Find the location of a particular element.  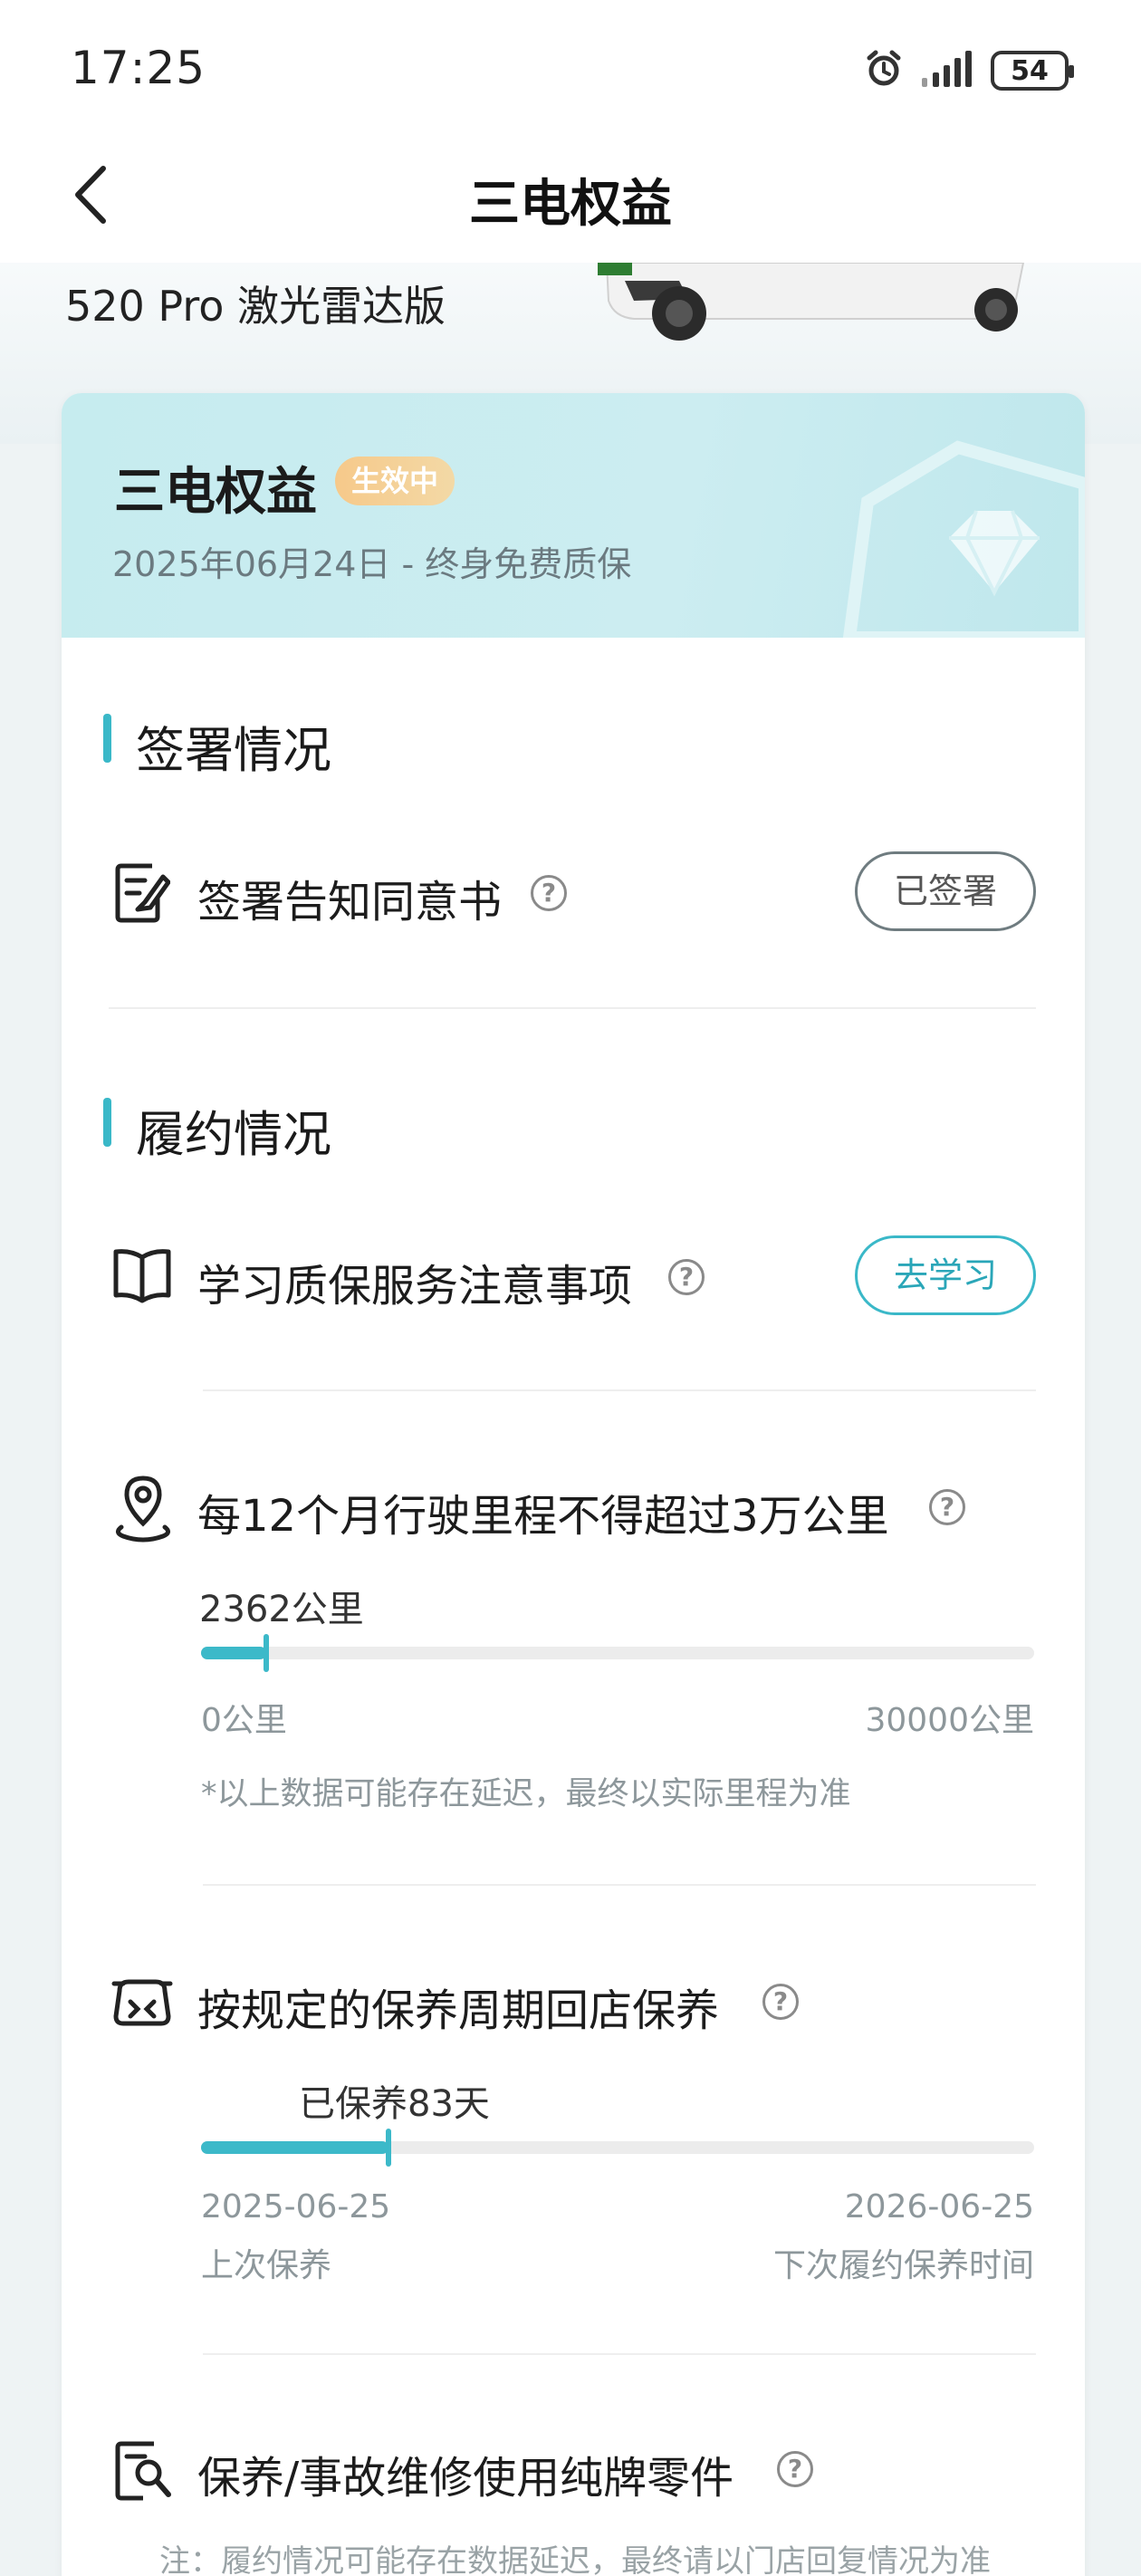

location-pin-icon is located at coordinates (143, 1511).